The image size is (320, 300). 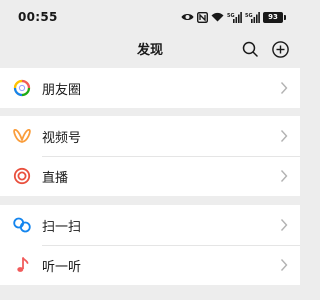 I want to click on search-icon, so click(x=250, y=49).